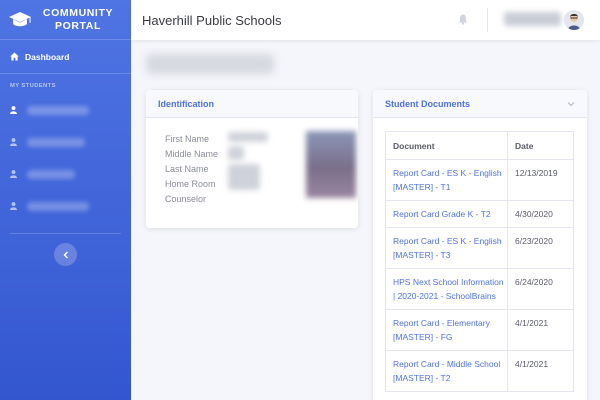  I want to click on column-header-date: Date, so click(540, 145).